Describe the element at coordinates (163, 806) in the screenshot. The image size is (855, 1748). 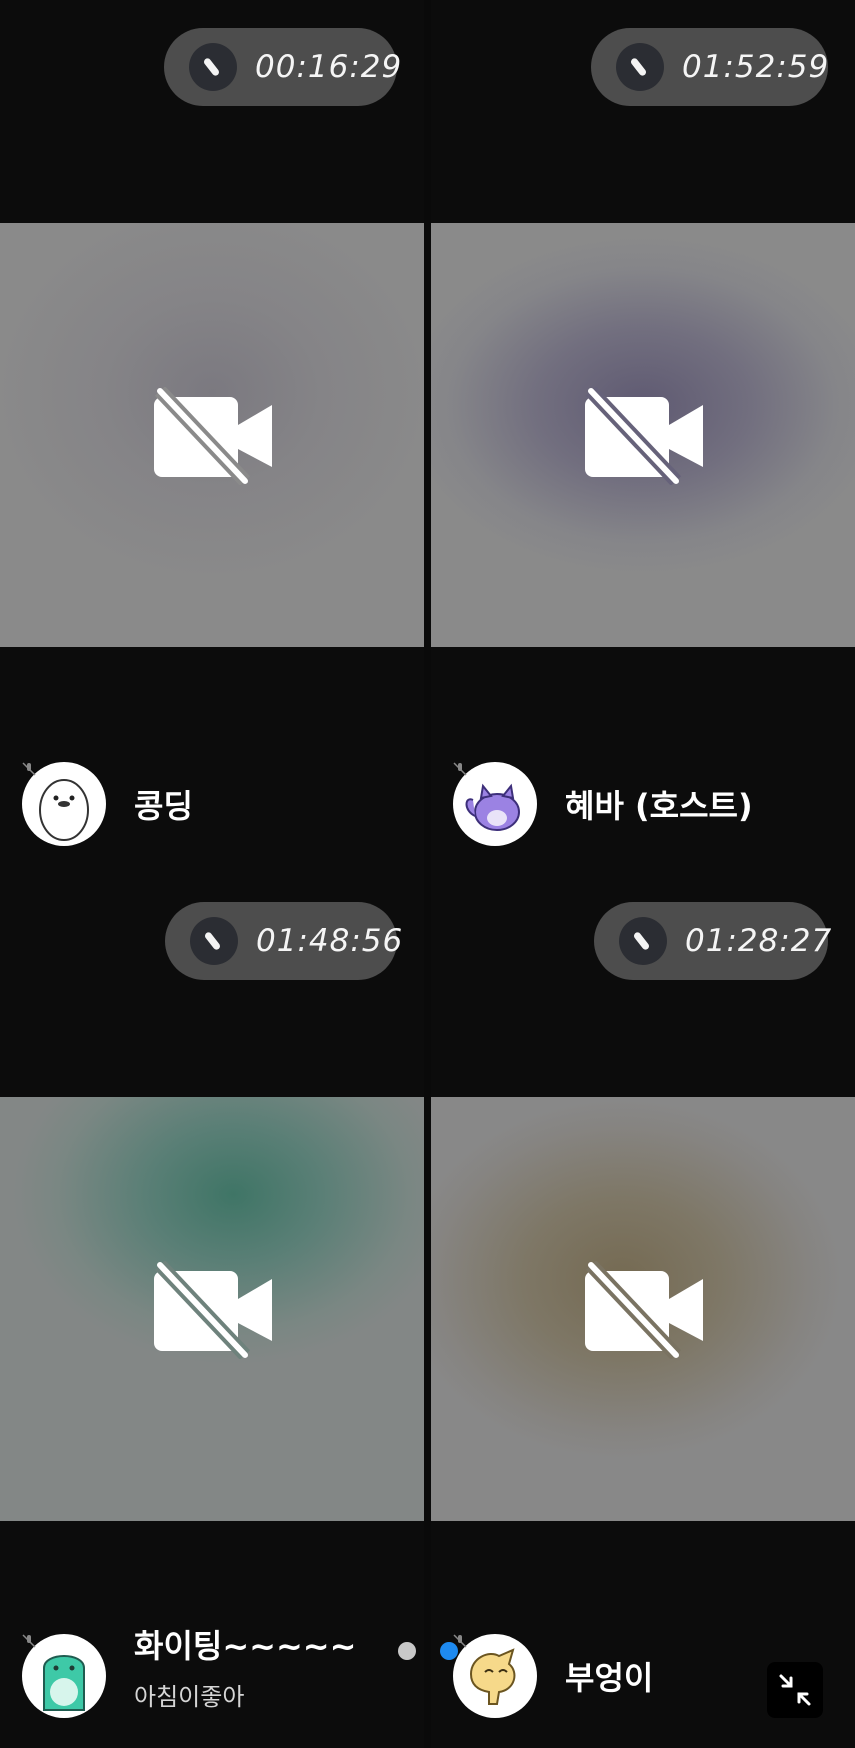
I see `participant-name: 콩딩` at that location.